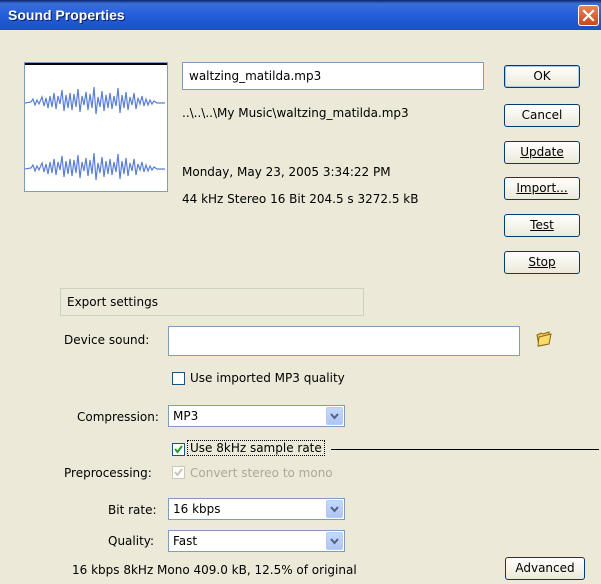 The width and height of the screenshot is (601, 584). I want to click on close-icon, so click(588, 15).